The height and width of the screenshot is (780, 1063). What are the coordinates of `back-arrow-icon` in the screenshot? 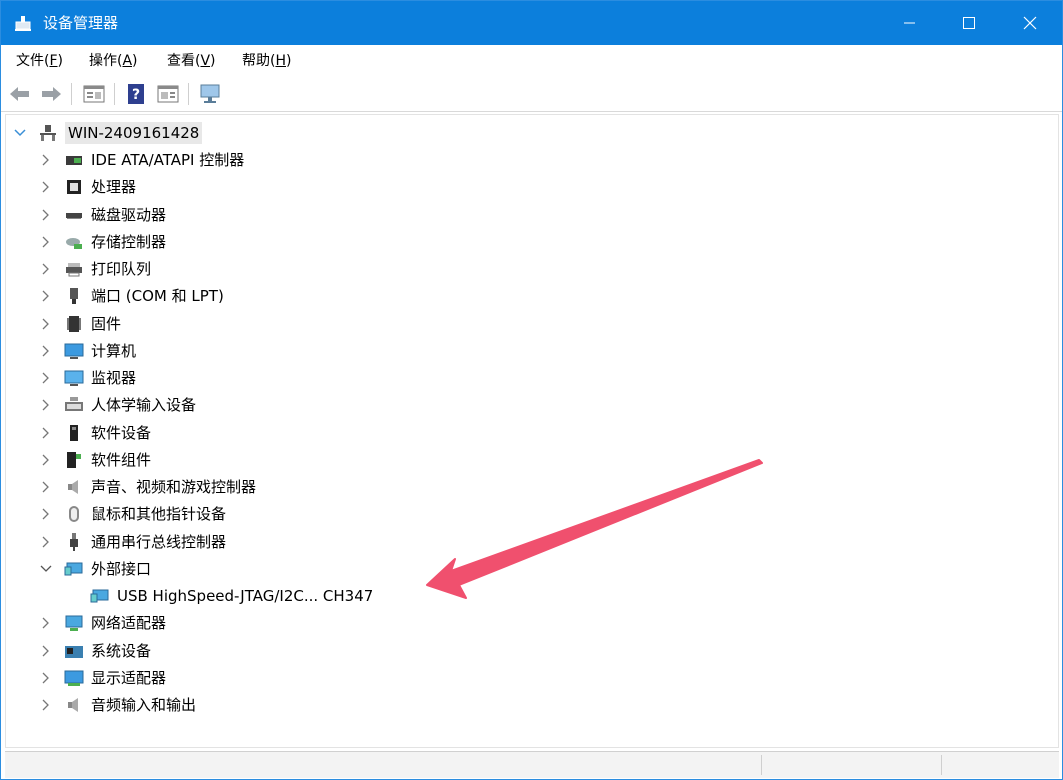 It's located at (19, 94).